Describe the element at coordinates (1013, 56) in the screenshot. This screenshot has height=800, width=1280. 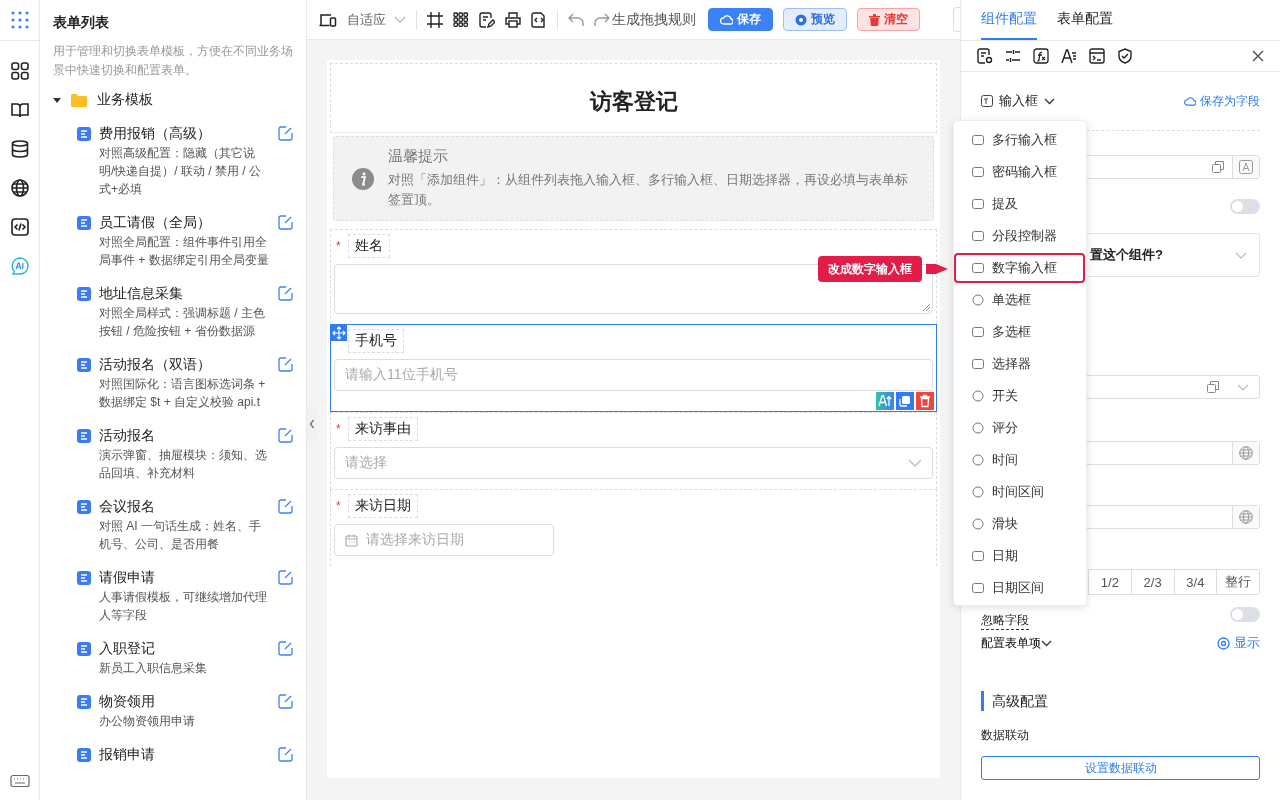
I see `sliders-icon` at that location.